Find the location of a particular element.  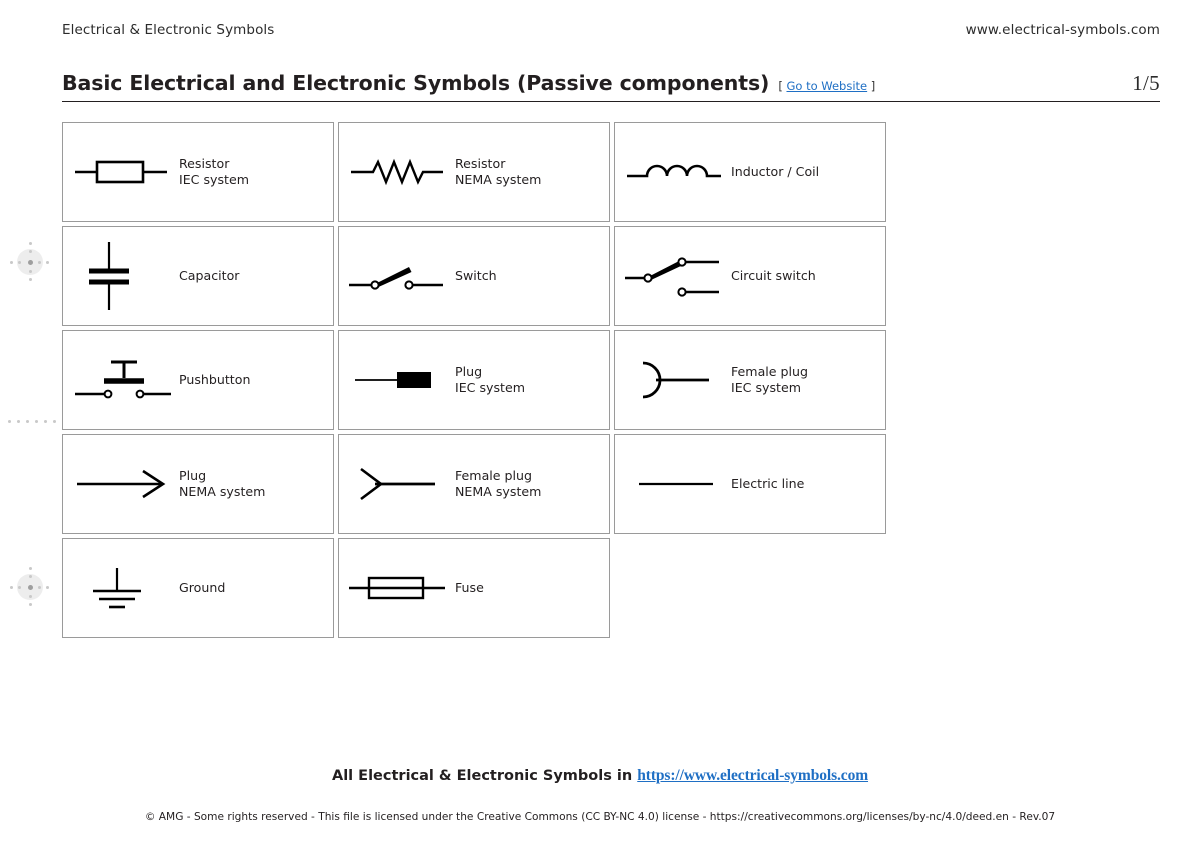

symbol-card-switch: Switch is located at coordinates (474, 276).